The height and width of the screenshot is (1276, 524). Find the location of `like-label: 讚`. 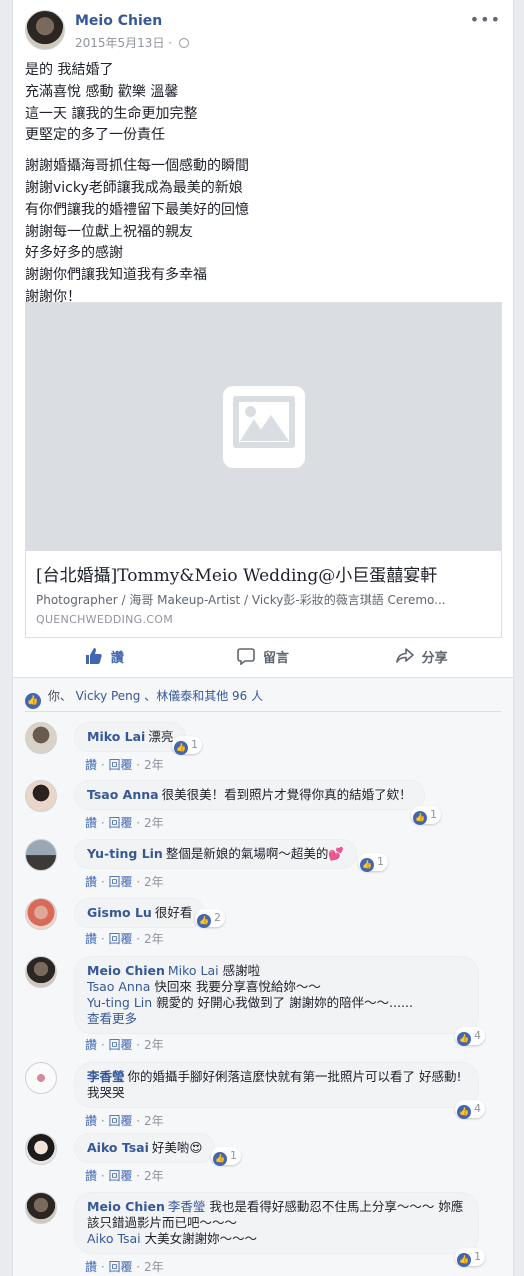

like-label: 讚 is located at coordinates (117, 658).